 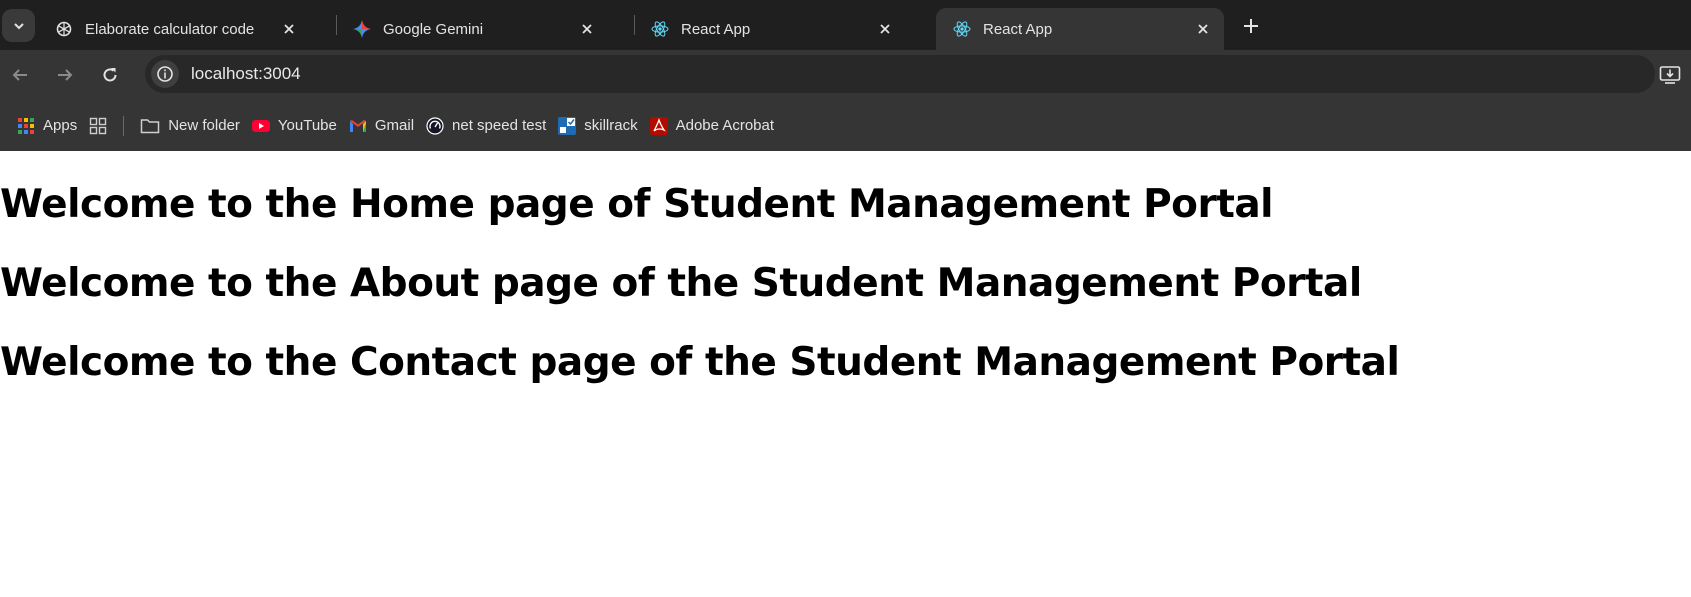 What do you see at coordinates (60, 125) in the screenshot?
I see `bookmark-label: Apps` at bounding box center [60, 125].